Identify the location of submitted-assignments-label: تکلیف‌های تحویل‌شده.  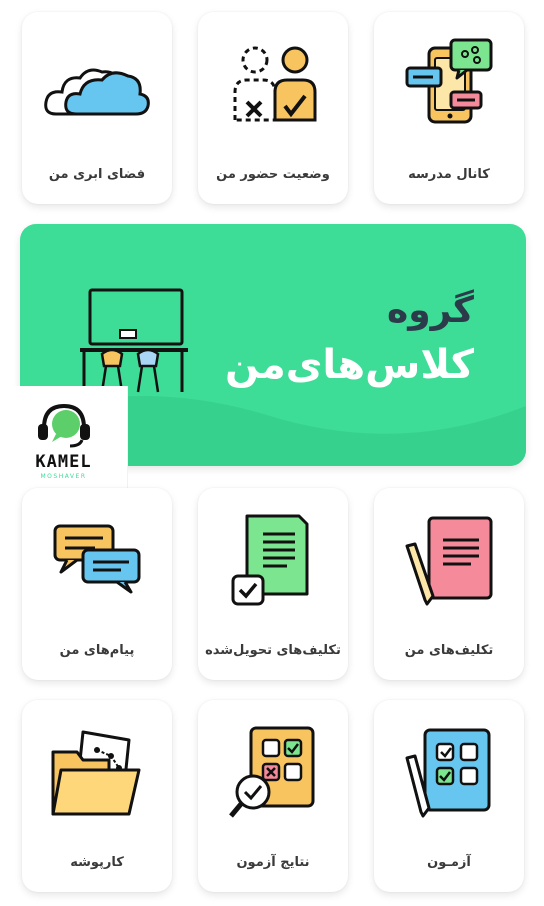
(273, 650).